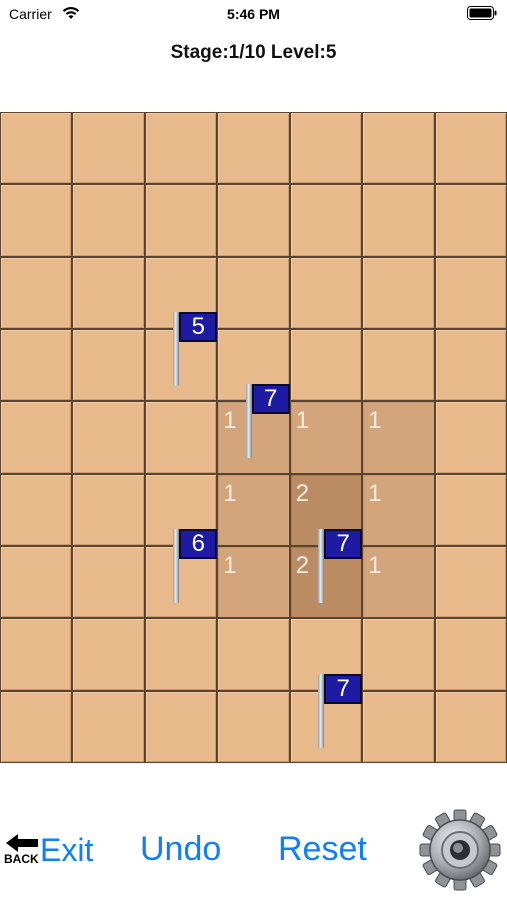 The width and height of the screenshot is (507, 900). I want to click on status-time: 5:46 PM, so click(253, 14).